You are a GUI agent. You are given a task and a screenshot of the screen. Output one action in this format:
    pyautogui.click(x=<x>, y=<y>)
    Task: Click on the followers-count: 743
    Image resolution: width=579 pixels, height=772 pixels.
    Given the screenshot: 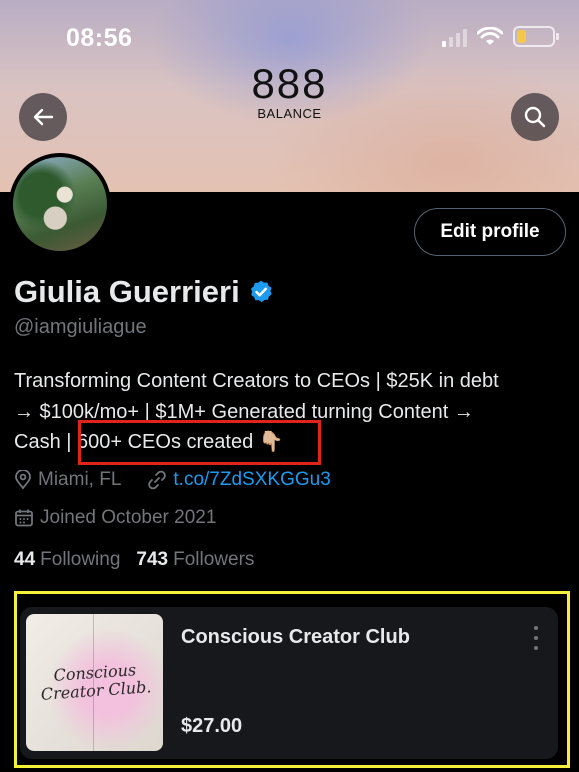 What is the action you would take?
    pyautogui.click(x=152, y=559)
    